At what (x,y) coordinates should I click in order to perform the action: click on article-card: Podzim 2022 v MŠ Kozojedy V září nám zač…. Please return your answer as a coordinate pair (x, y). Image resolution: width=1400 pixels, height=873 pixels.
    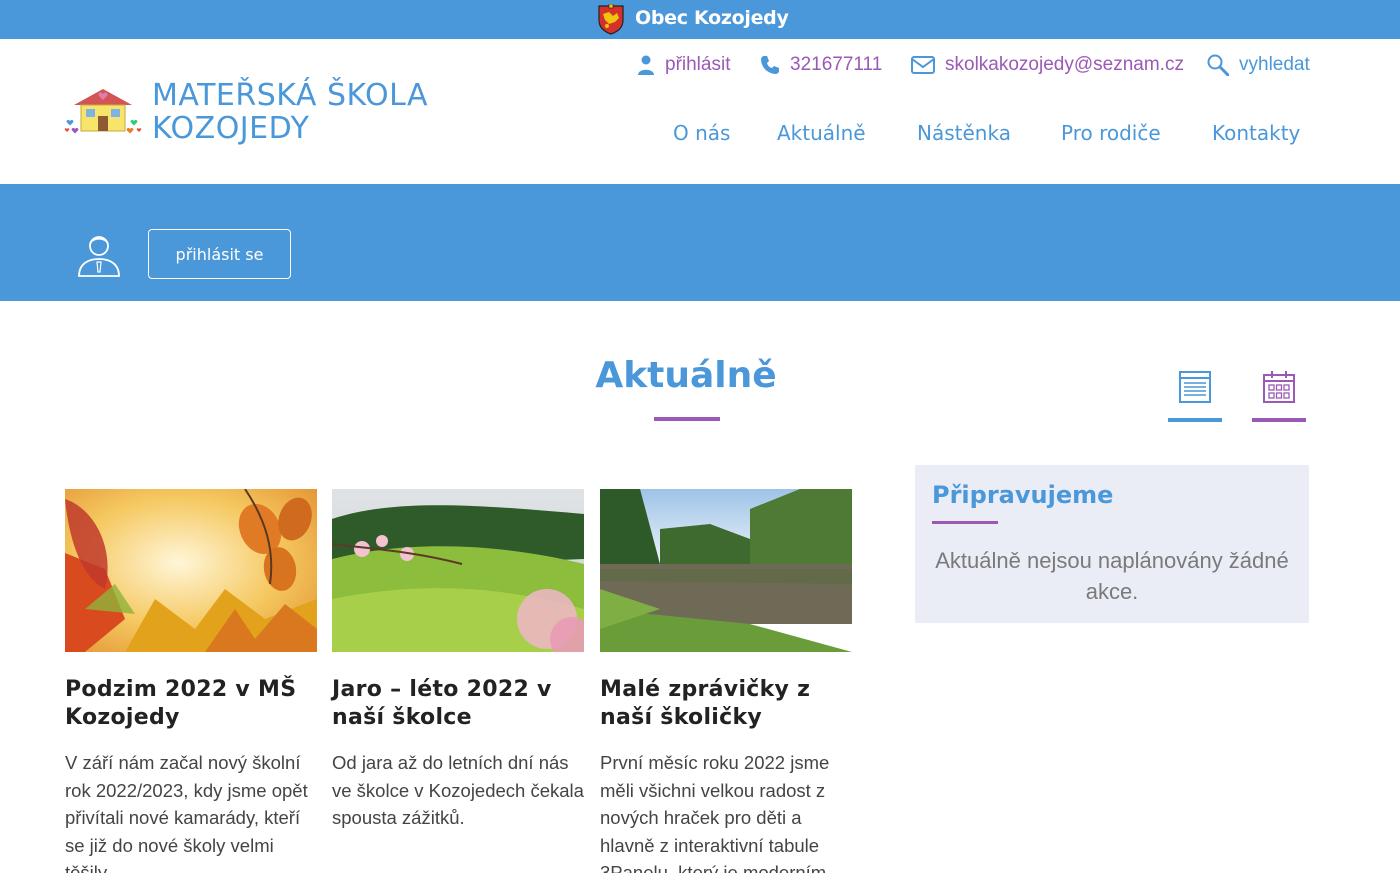
    Looking at the image, I should click on (191, 681).